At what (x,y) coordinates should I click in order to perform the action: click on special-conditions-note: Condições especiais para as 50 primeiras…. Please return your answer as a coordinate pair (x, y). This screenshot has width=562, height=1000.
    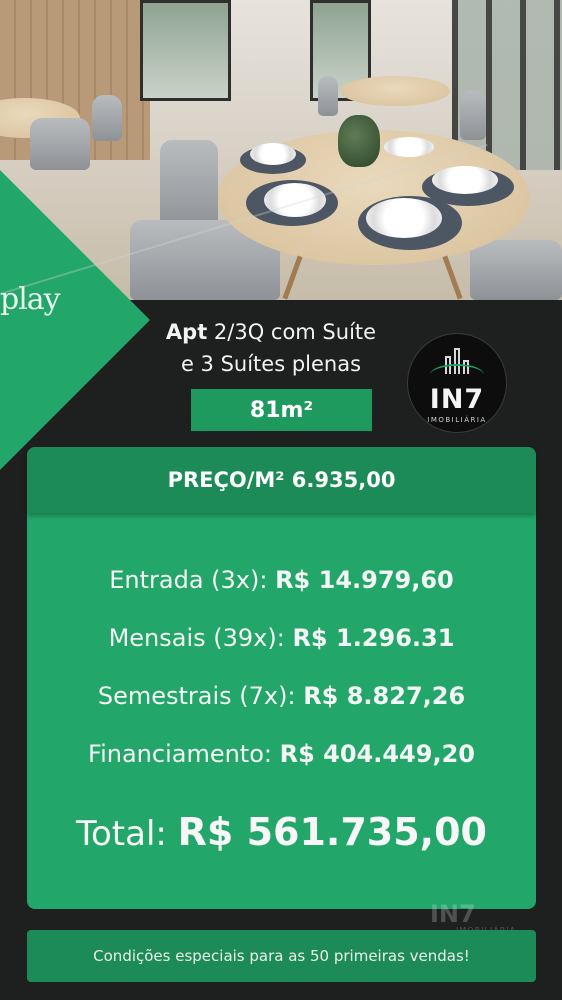
    Looking at the image, I should click on (281, 956).